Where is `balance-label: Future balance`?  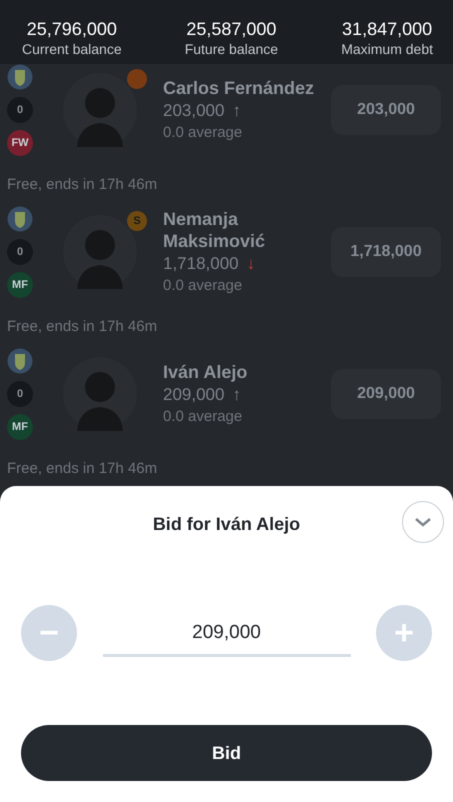 balance-label: Future balance is located at coordinates (231, 49).